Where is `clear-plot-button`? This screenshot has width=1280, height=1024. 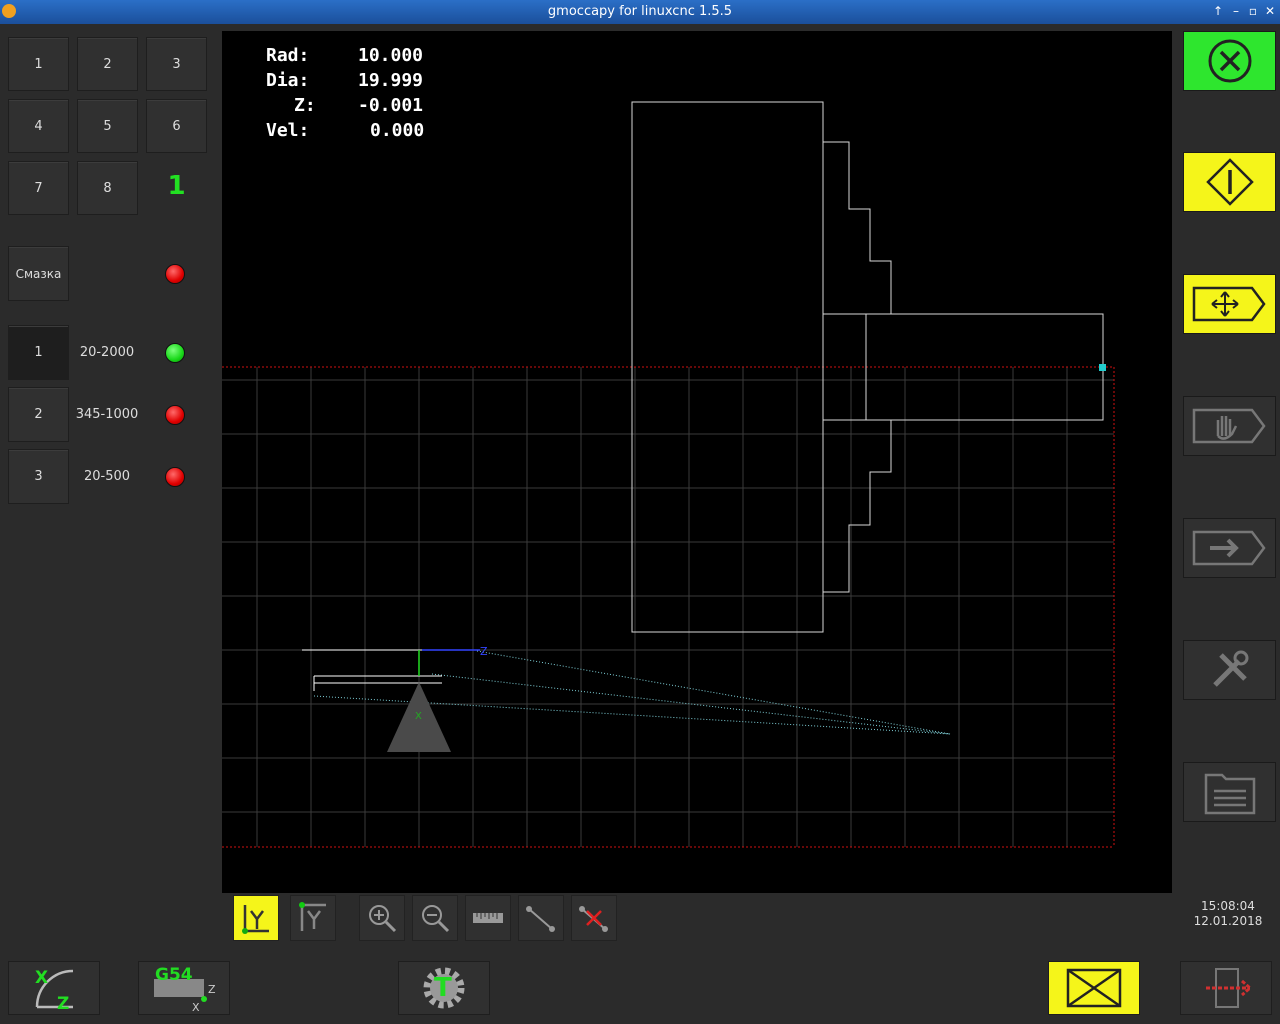 clear-plot-button is located at coordinates (594, 918).